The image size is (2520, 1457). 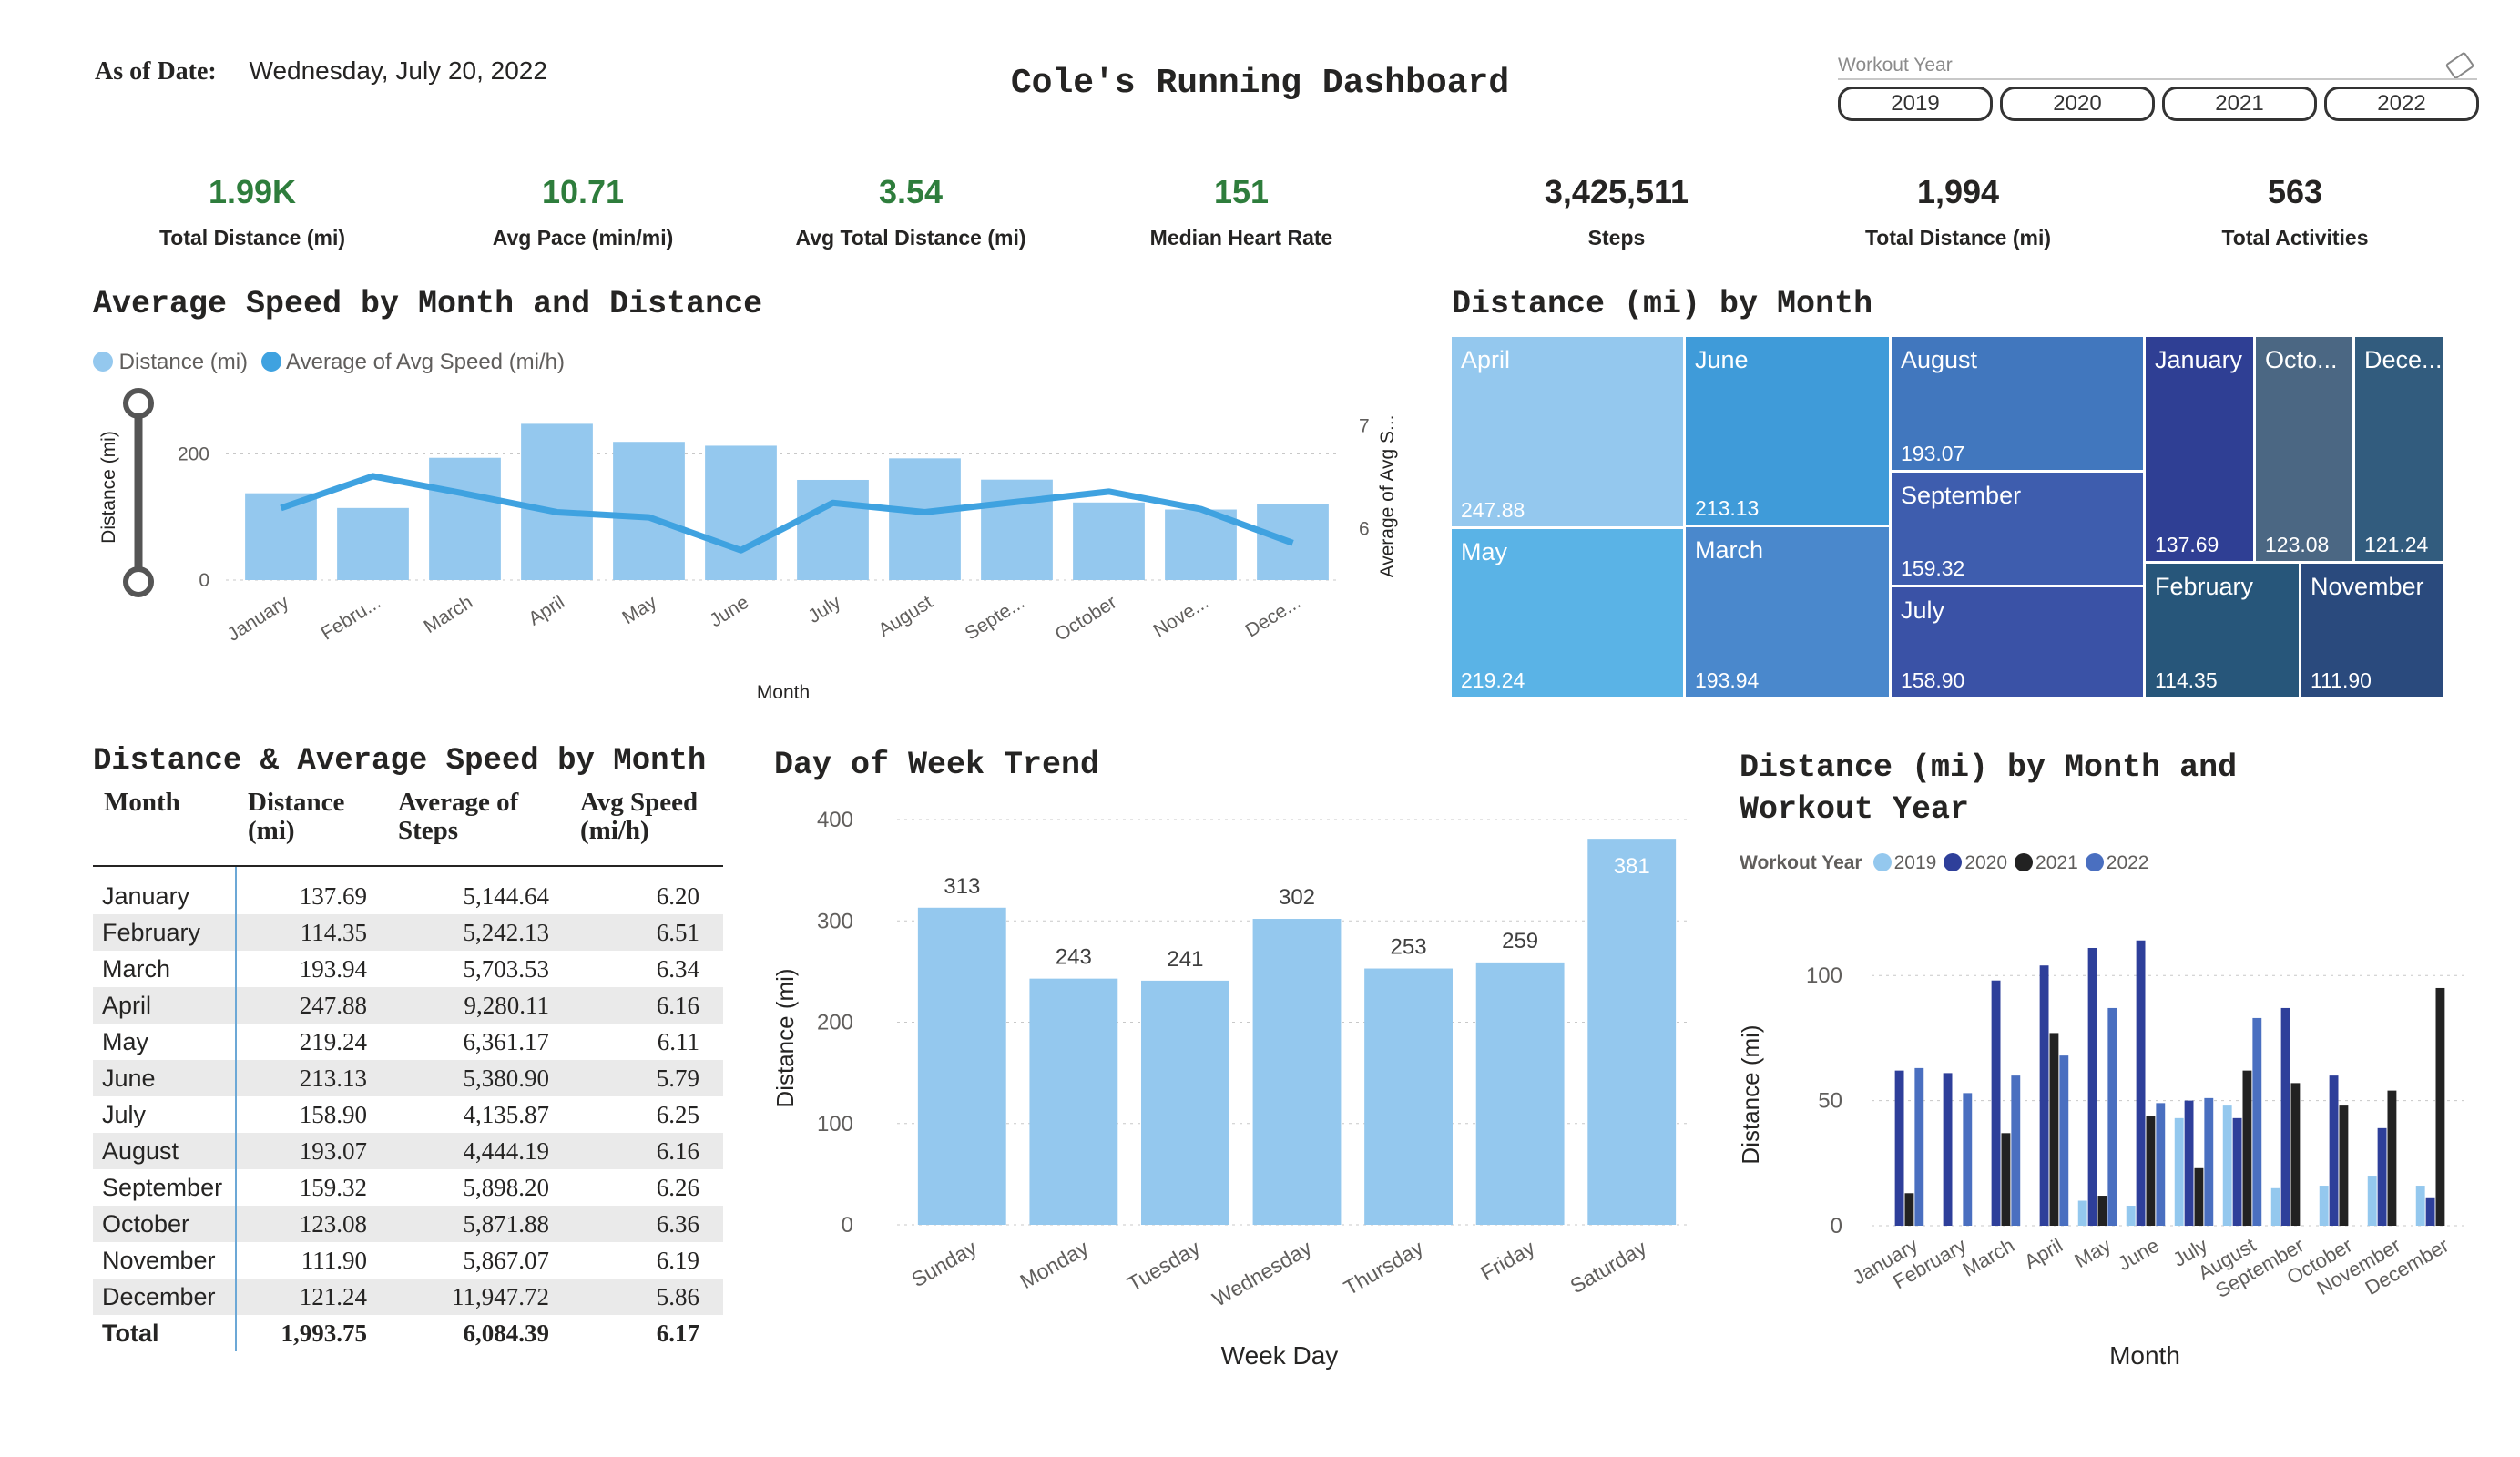 What do you see at coordinates (2151, 1171) in the screenshot?
I see `bar-june-2021` at bounding box center [2151, 1171].